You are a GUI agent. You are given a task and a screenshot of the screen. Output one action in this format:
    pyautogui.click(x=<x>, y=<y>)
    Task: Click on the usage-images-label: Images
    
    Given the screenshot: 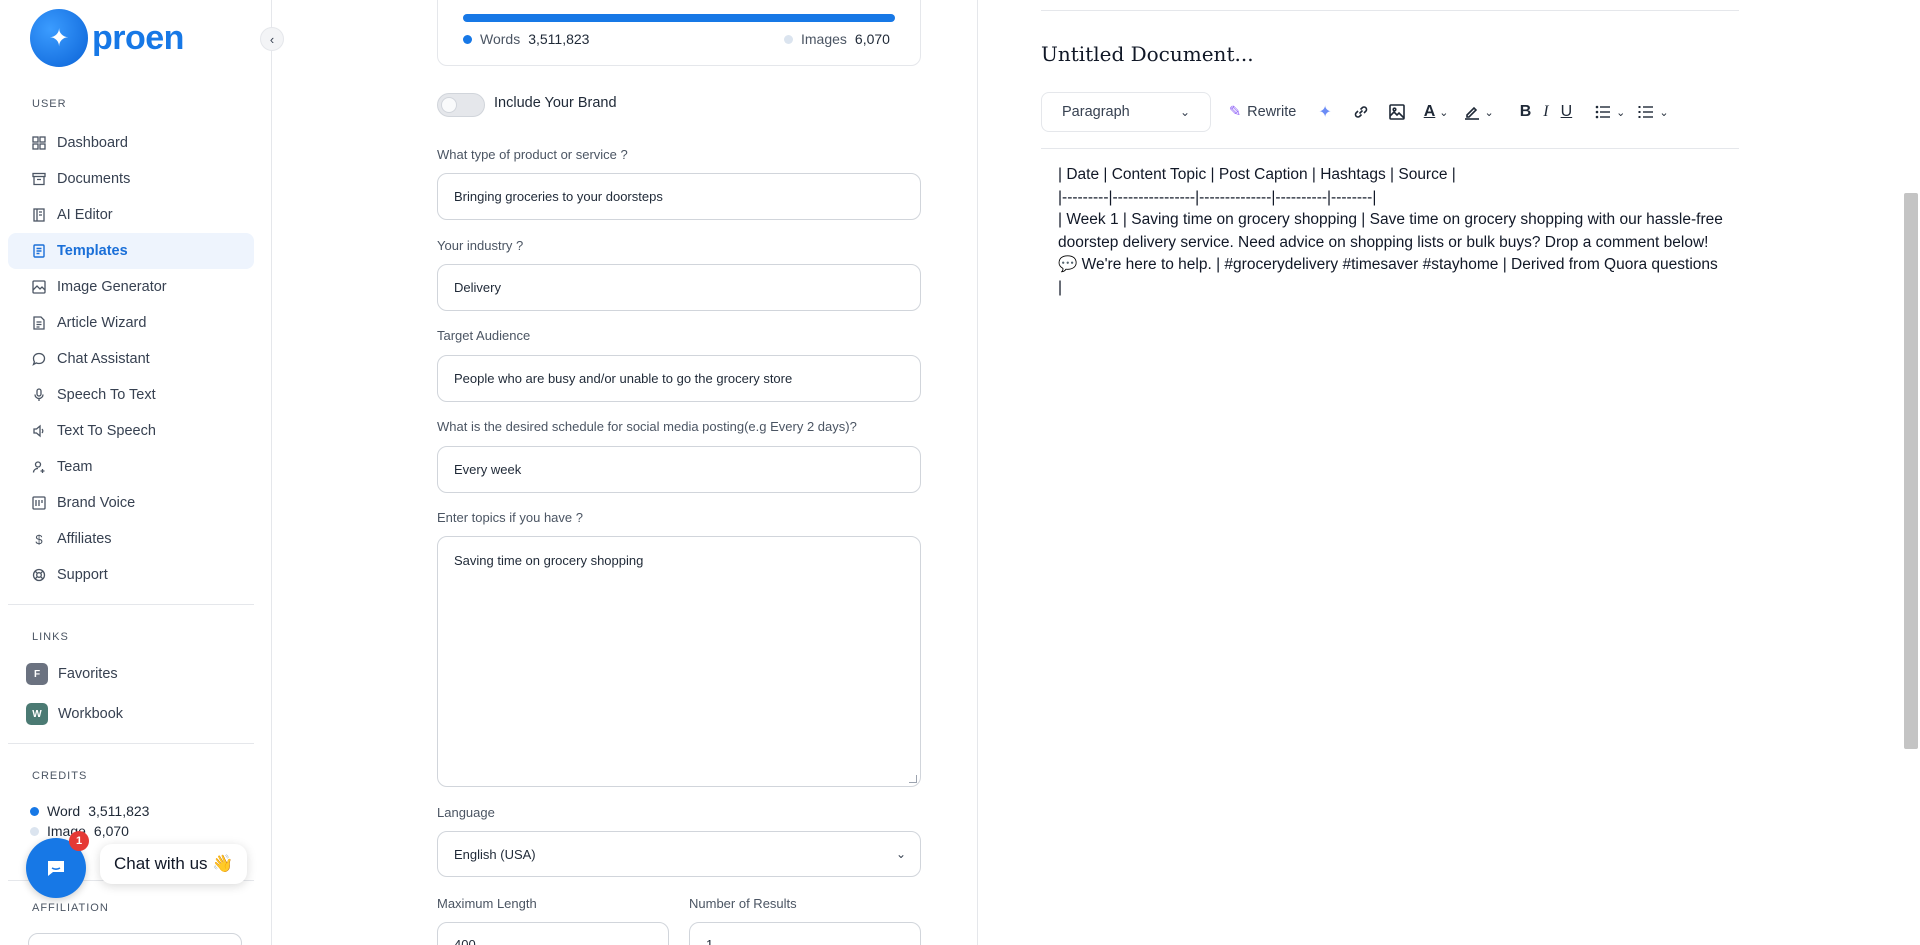 What is the action you would take?
    pyautogui.click(x=824, y=39)
    